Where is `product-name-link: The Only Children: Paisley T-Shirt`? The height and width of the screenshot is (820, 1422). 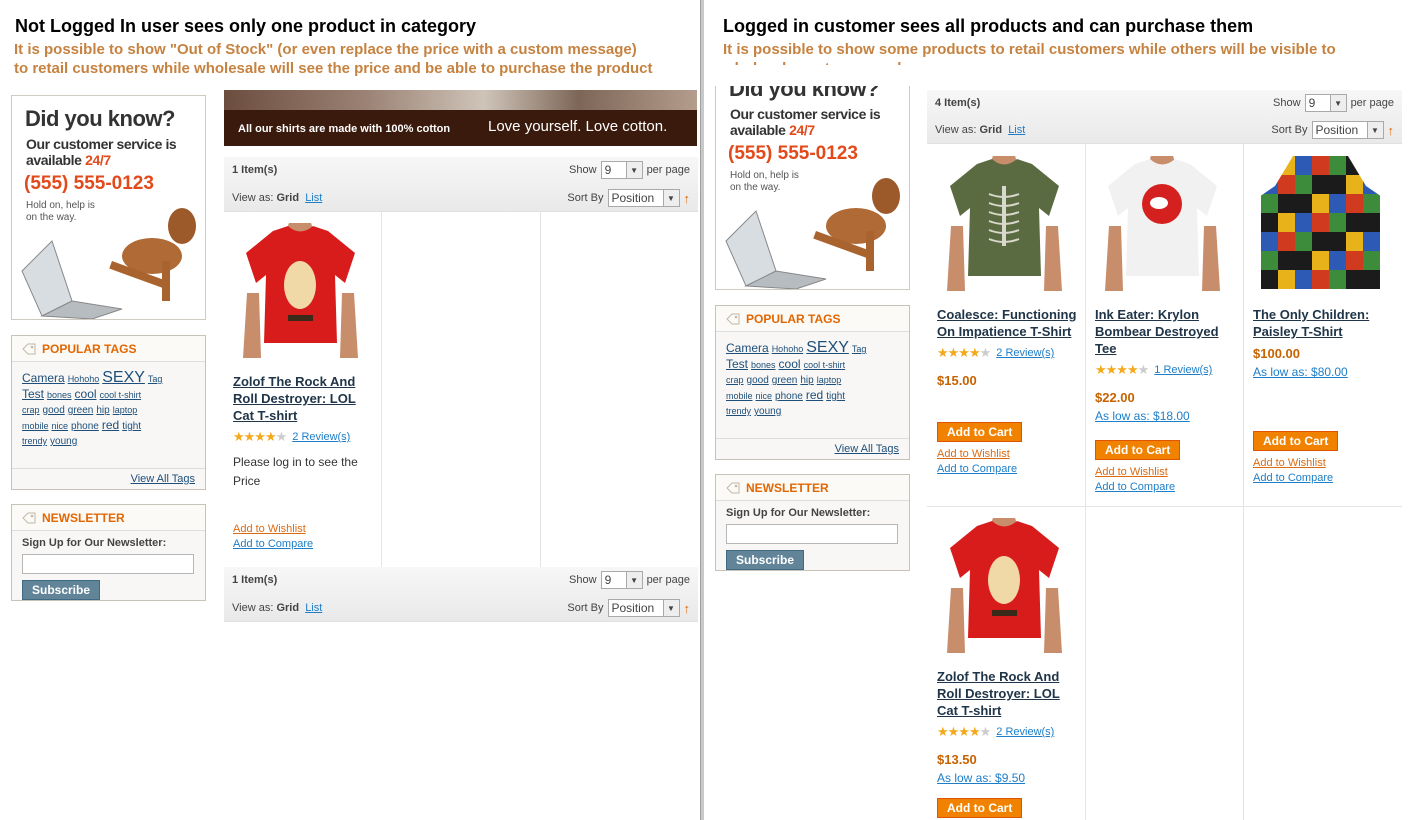
product-name-link: The Only Children: Paisley T-Shirt is located at coordinates (1311, 323).